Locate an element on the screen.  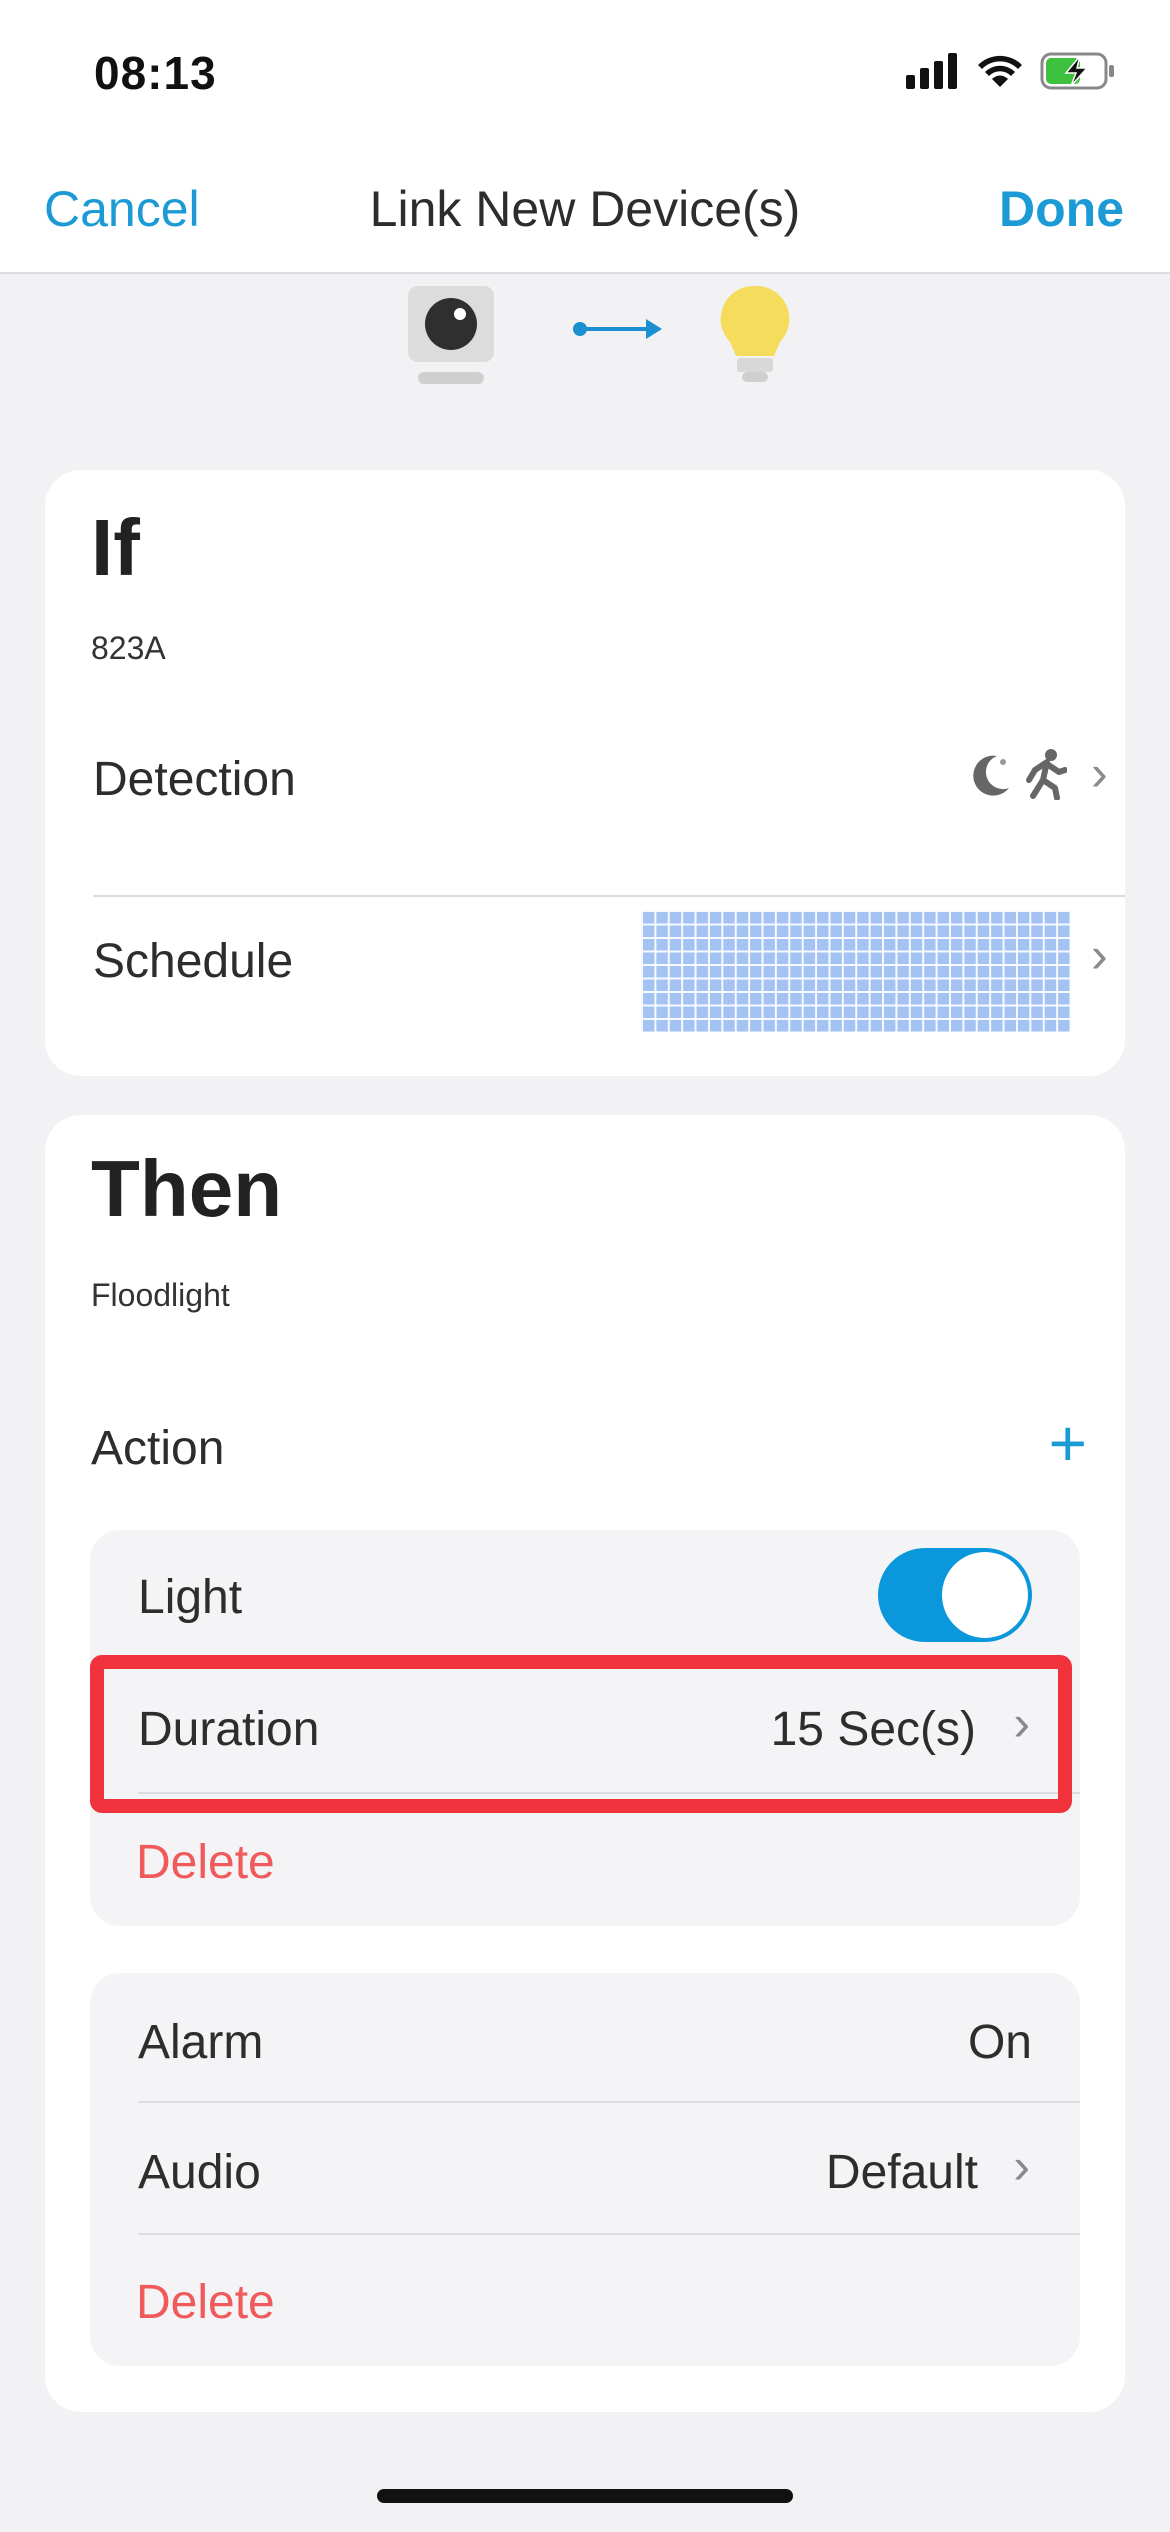
if-heading: If is located at coordinates (115, 547).